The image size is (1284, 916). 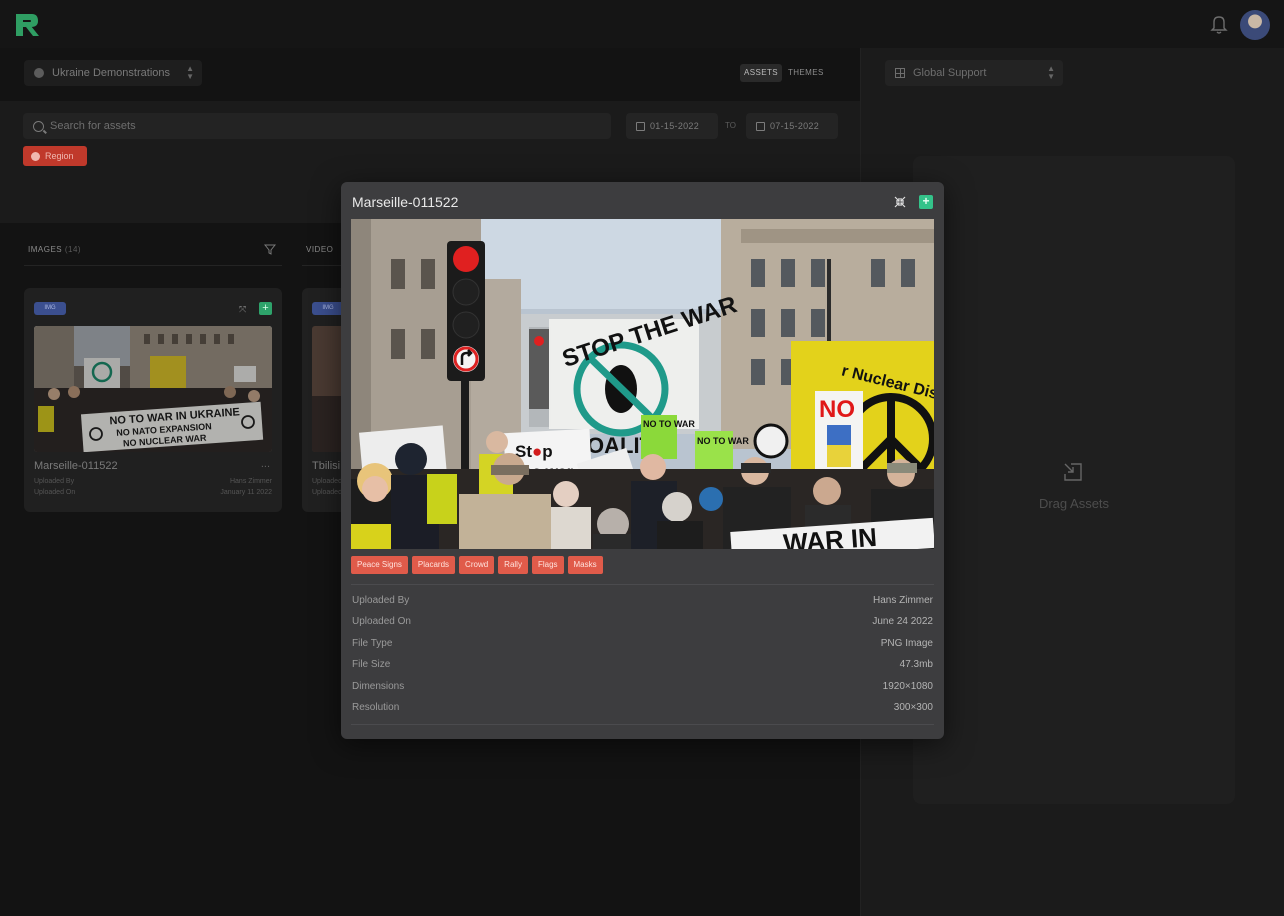 I want to click on images-column-header: IMAGES (14), so click(x=153, y=250).